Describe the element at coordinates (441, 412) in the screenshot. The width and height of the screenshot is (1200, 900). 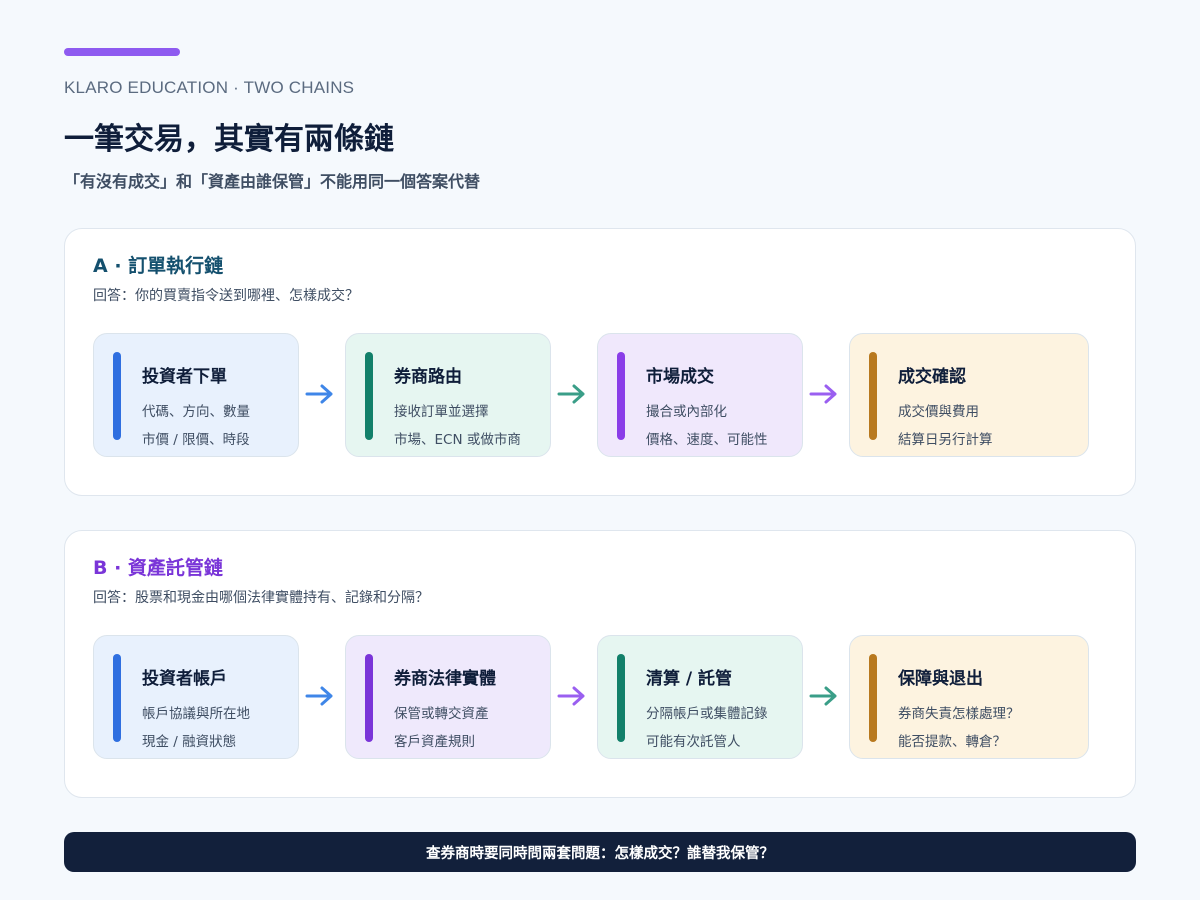
I see `step-detail: 接收訂單並選擇` at that location.